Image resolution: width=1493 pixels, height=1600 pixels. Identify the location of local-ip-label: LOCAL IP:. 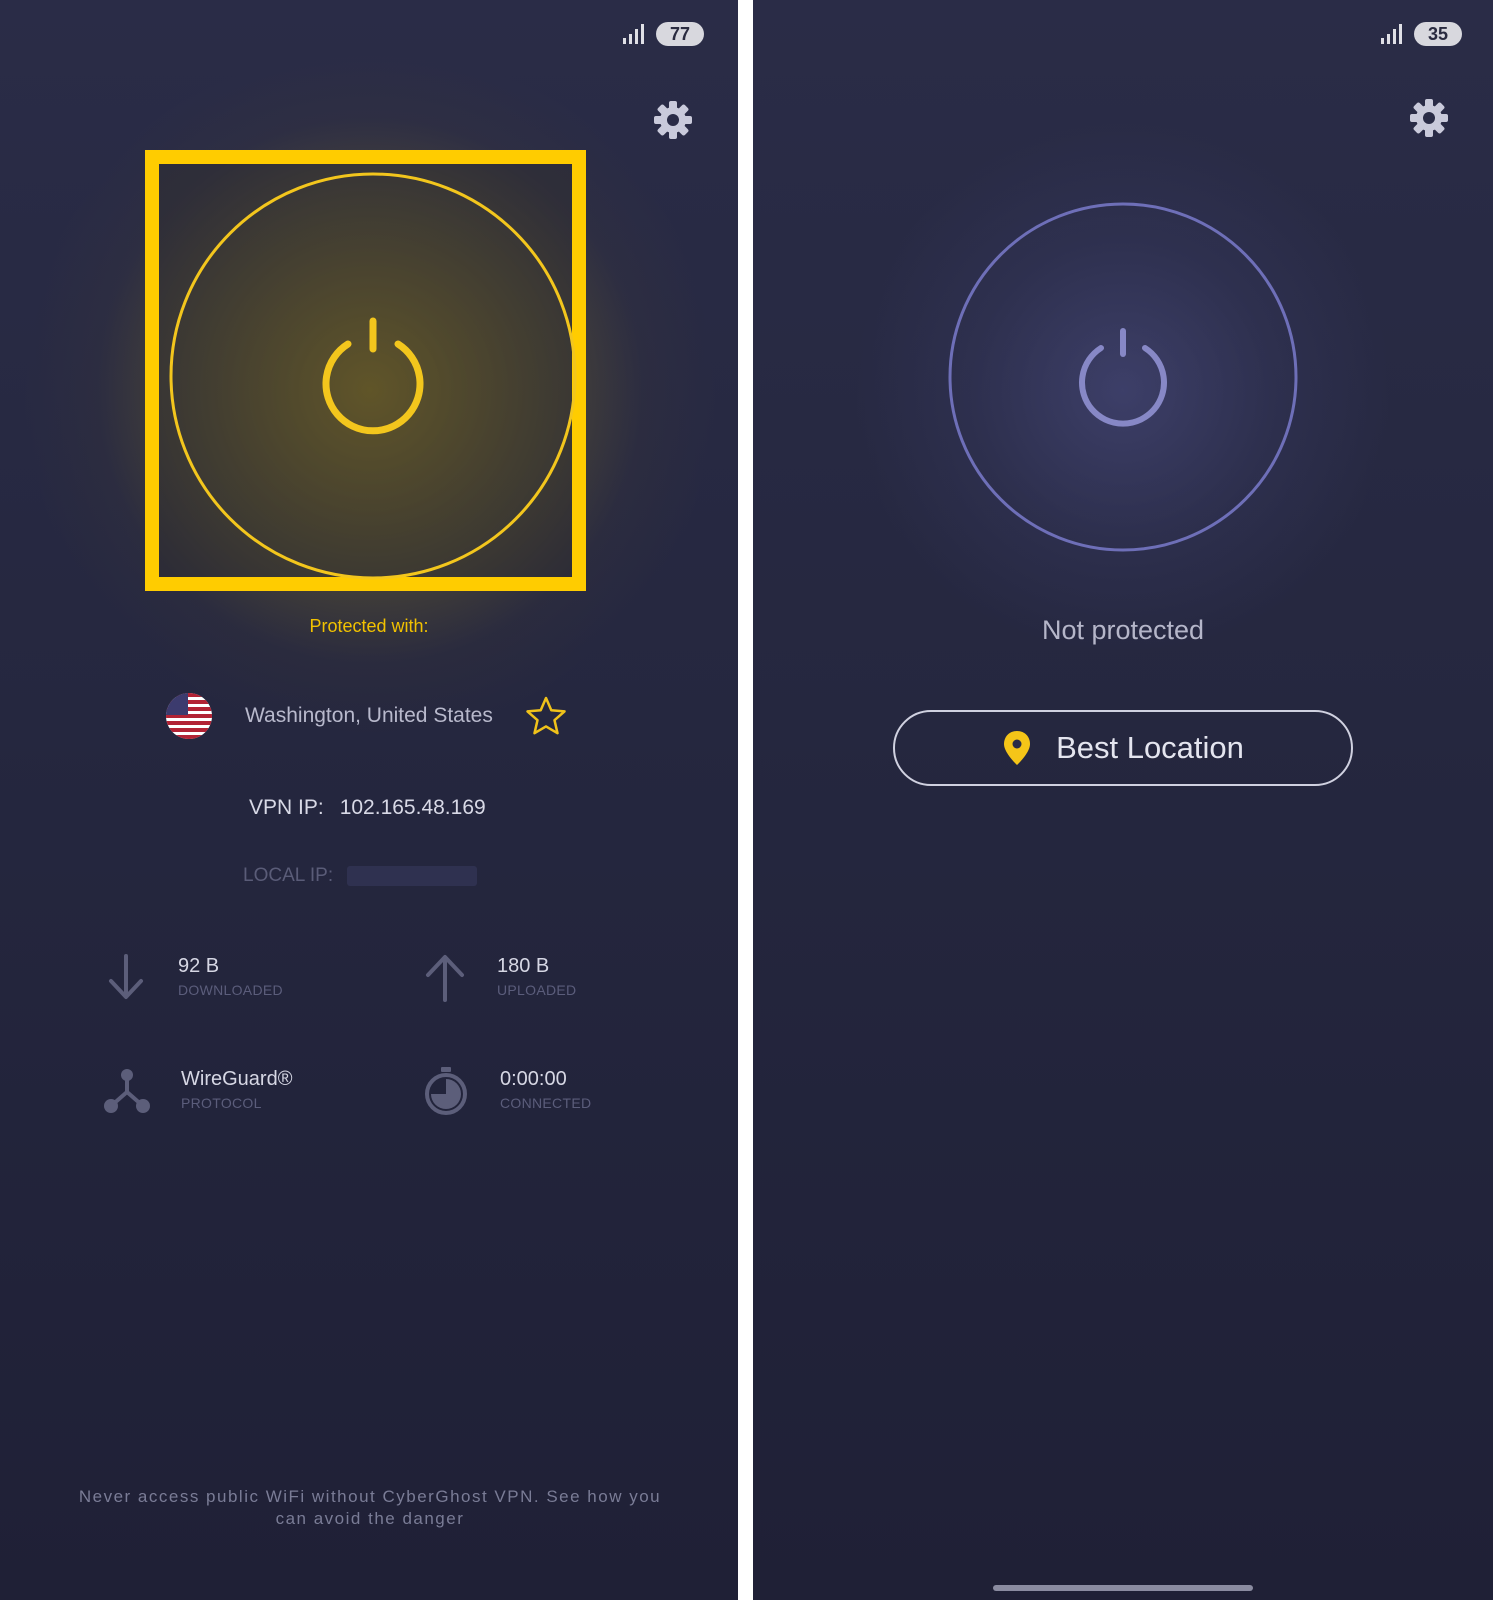
(288, 875).